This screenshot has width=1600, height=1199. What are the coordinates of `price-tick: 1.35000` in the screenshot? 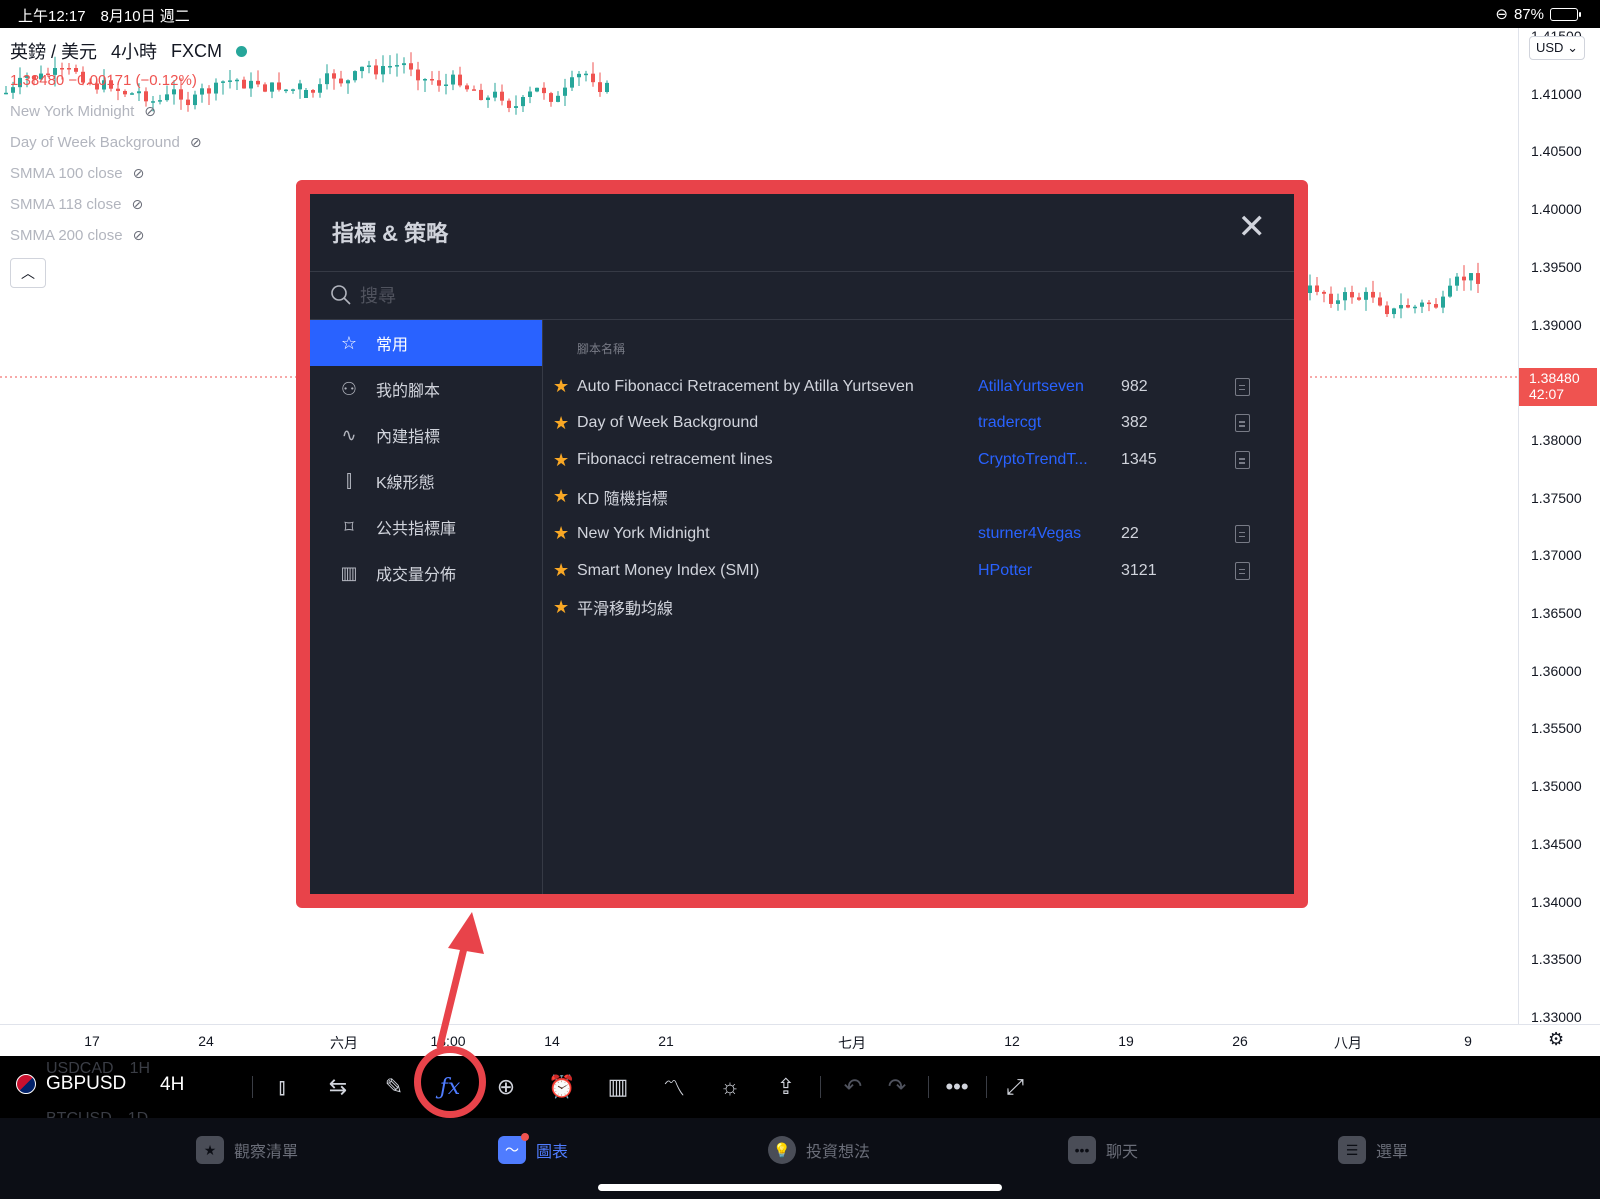 It's located at (1556, 786).